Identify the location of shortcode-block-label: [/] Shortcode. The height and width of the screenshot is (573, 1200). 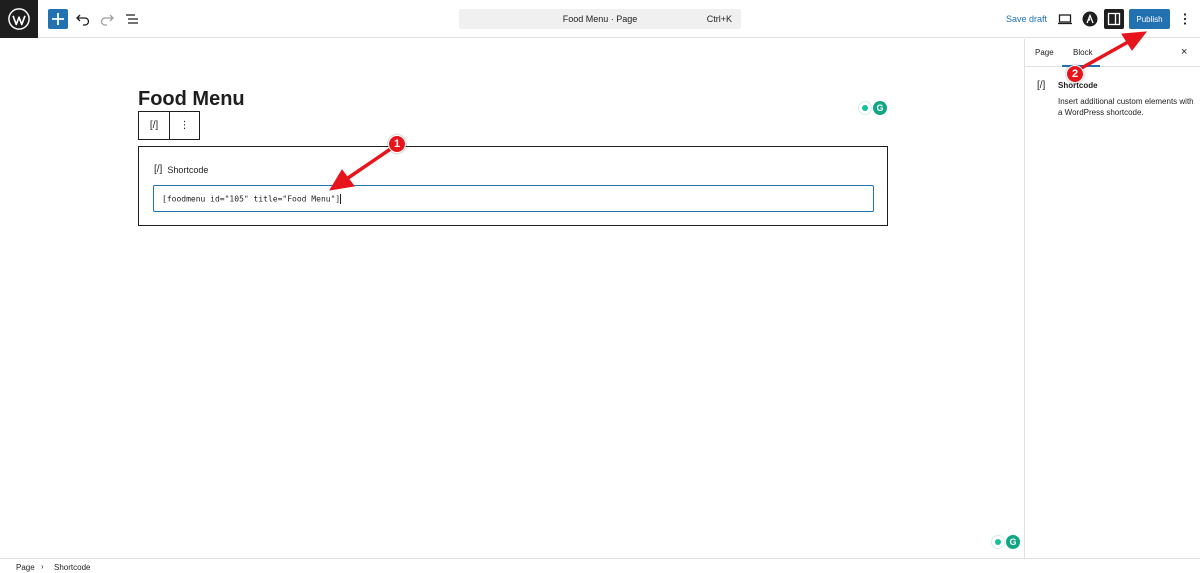
(181, 169).